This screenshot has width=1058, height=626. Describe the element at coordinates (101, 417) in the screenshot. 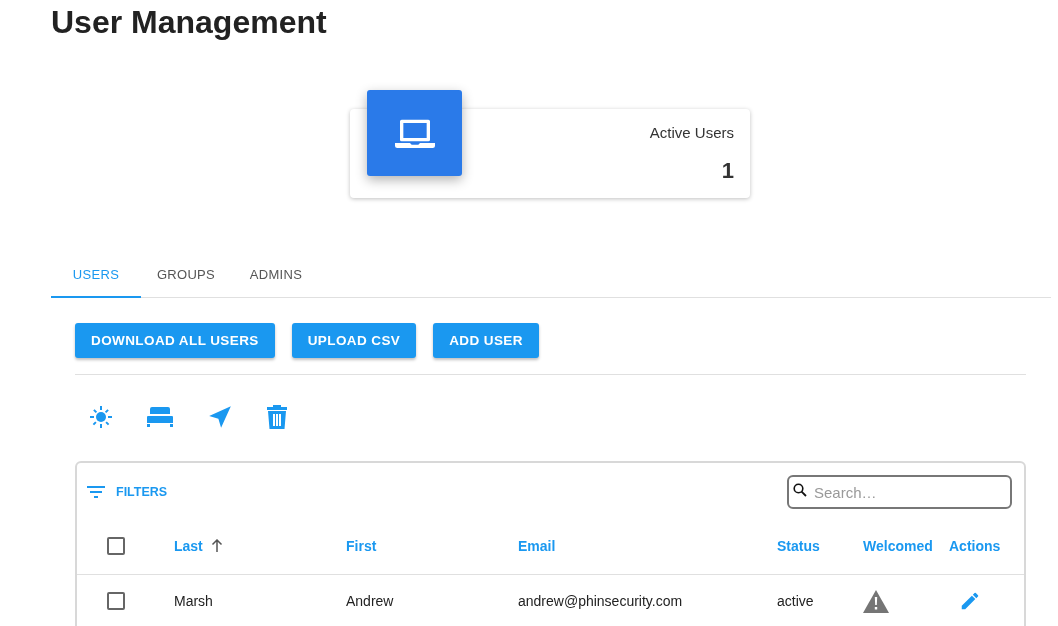

I see `sun-icon` at that location.